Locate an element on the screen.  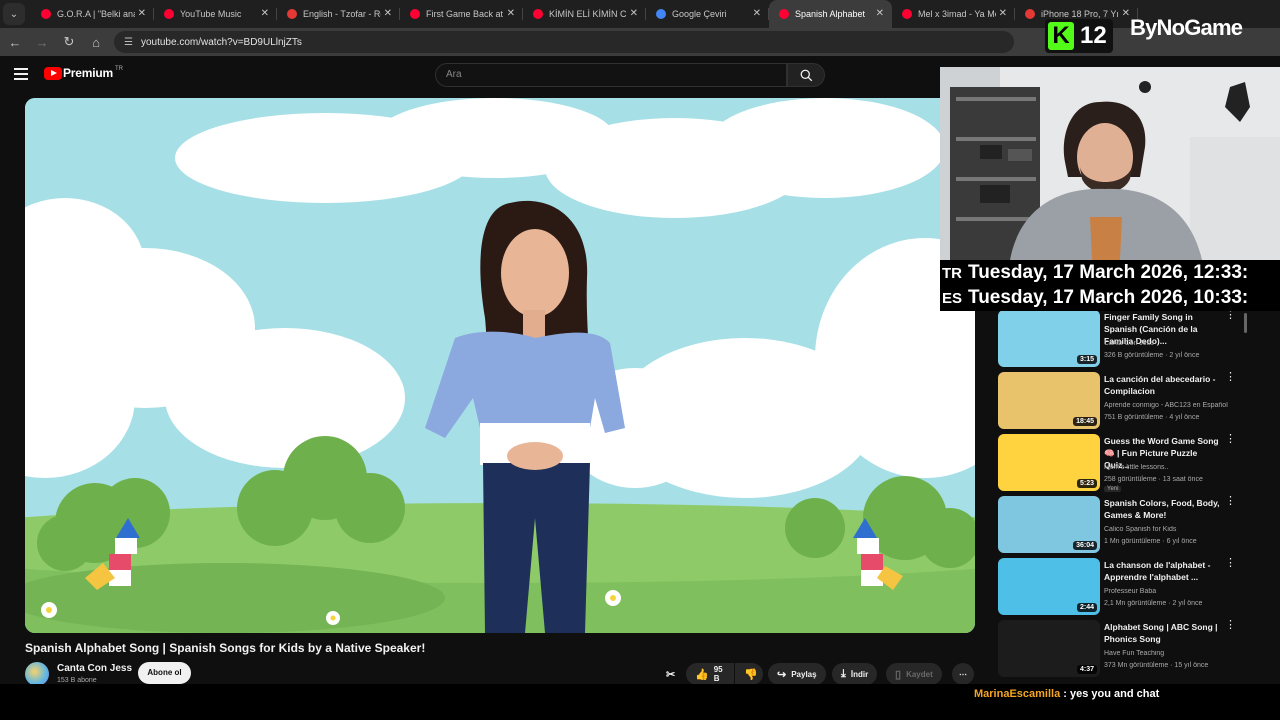
url-text: youtube.com/watch?v=BD9ULlnjZTs is located at coordinates (221, 42).